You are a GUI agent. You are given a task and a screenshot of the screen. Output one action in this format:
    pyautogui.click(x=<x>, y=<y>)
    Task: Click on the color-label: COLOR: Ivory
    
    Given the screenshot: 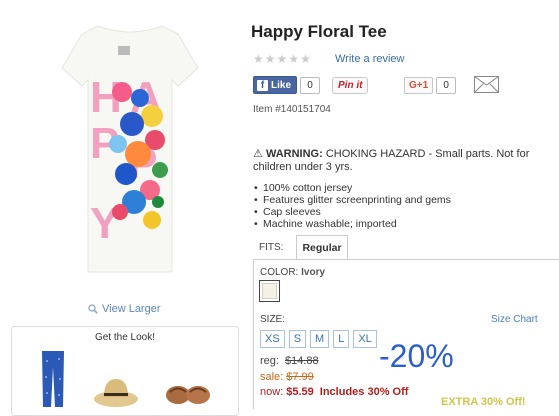 What is the action you would take?
    pyautogui.click(x=292, y=272)
    